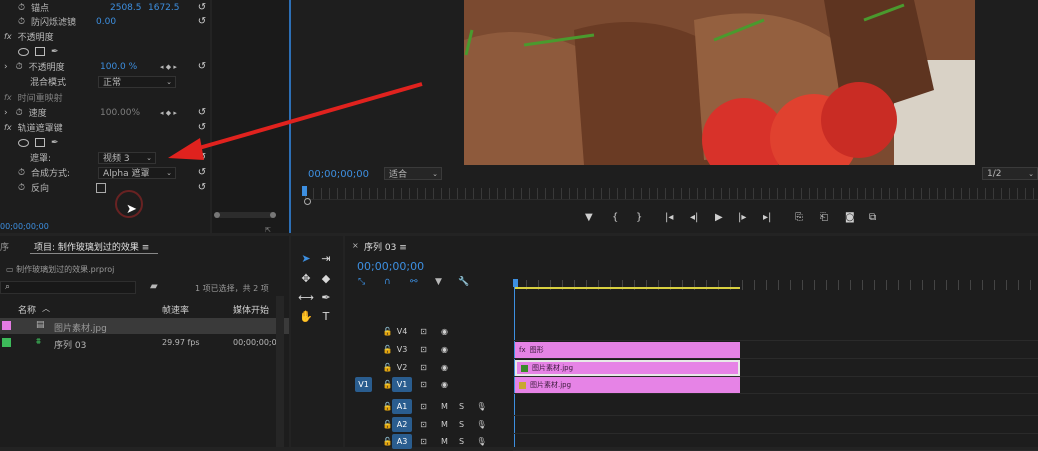 The height and width of the screenshot is (451, 1038). I want to click on comparison-view-icon: ⧉, so click(872, 217).